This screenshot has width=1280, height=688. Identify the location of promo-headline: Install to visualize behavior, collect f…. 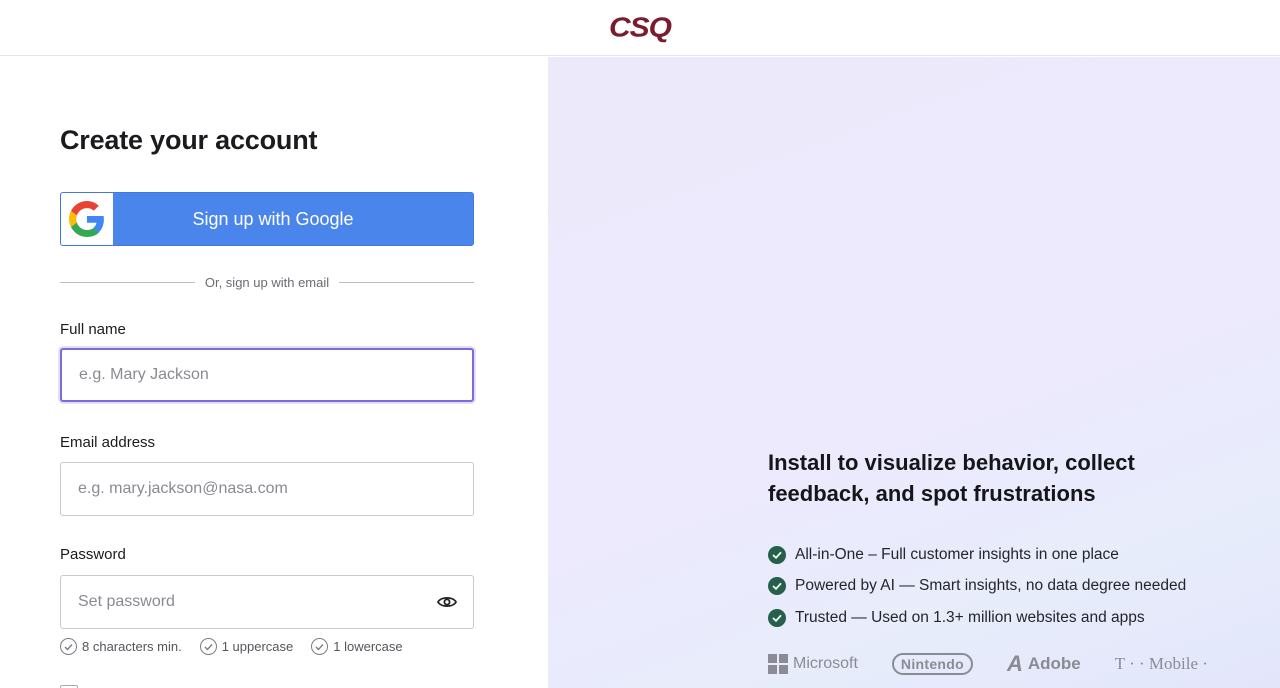
(951, 478).